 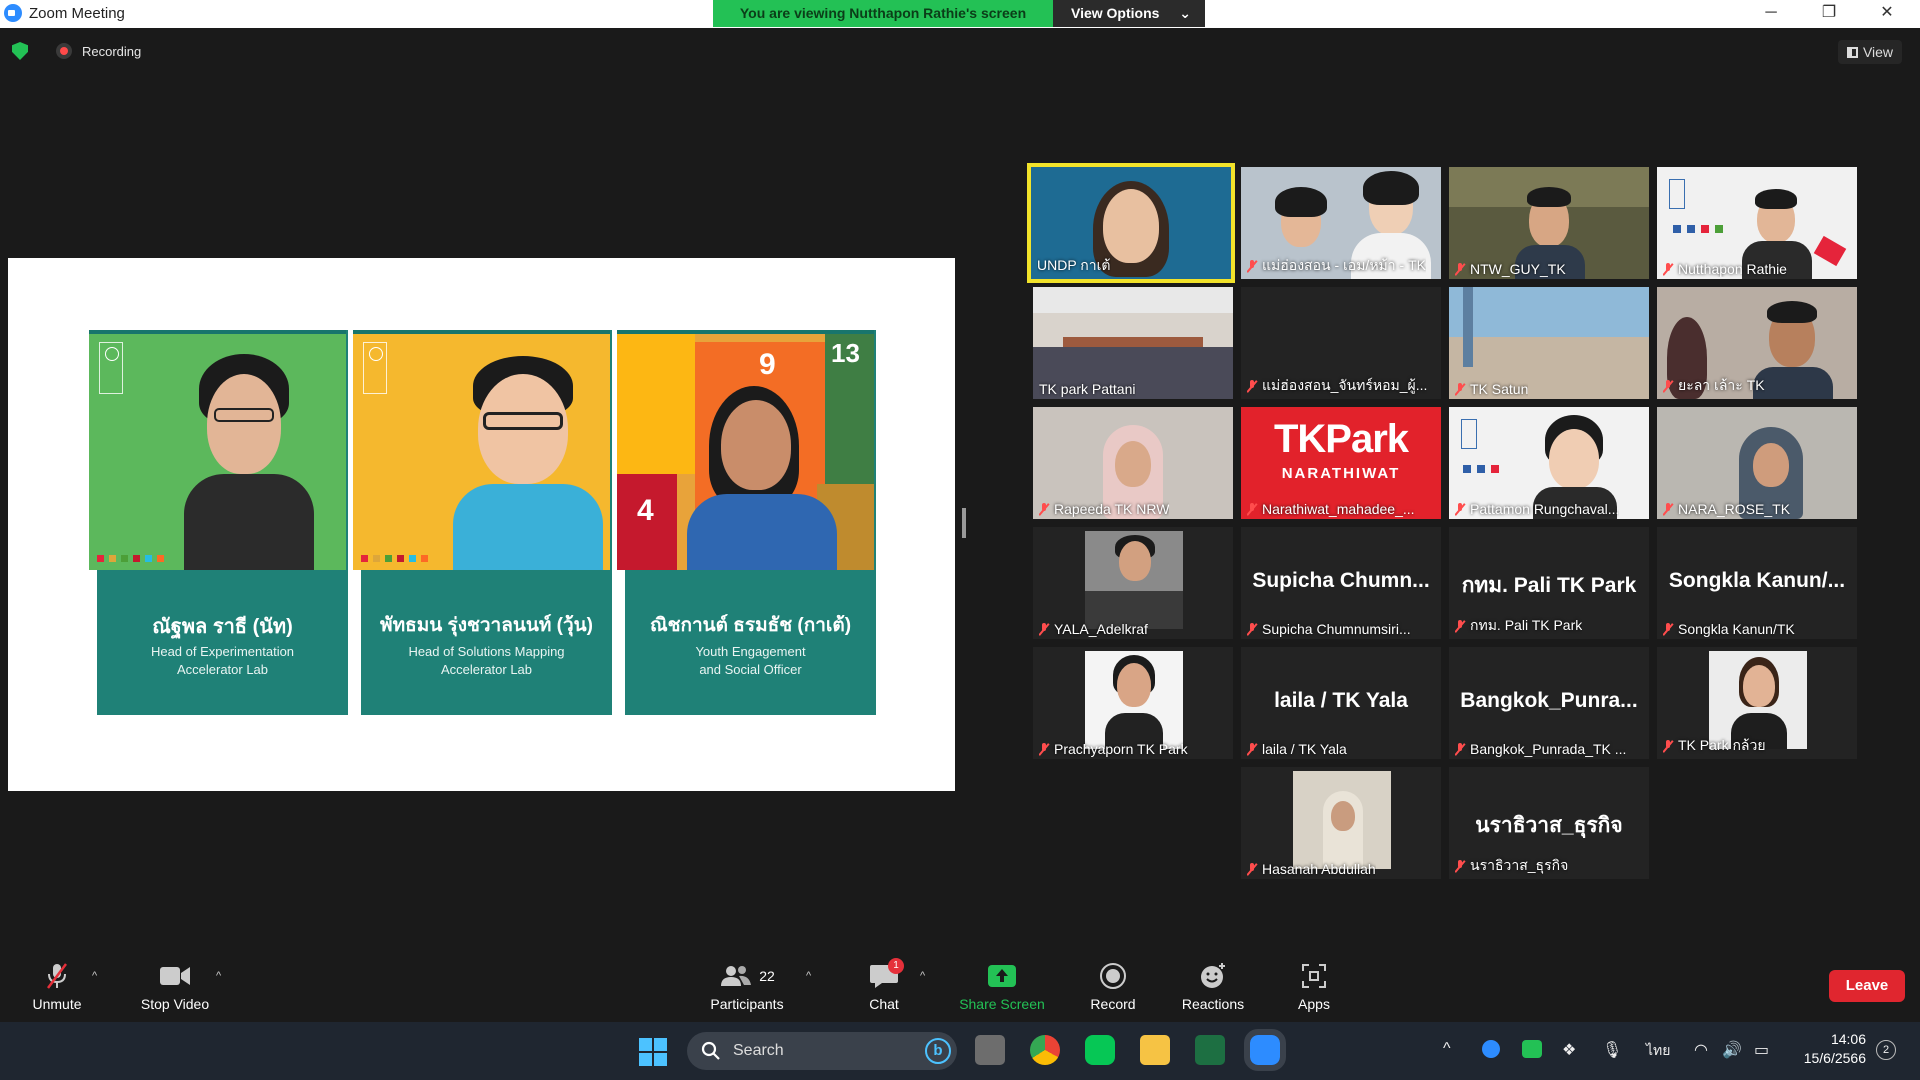 I want to click on chat-button: 1 Chat, so click(x=884, y=985).